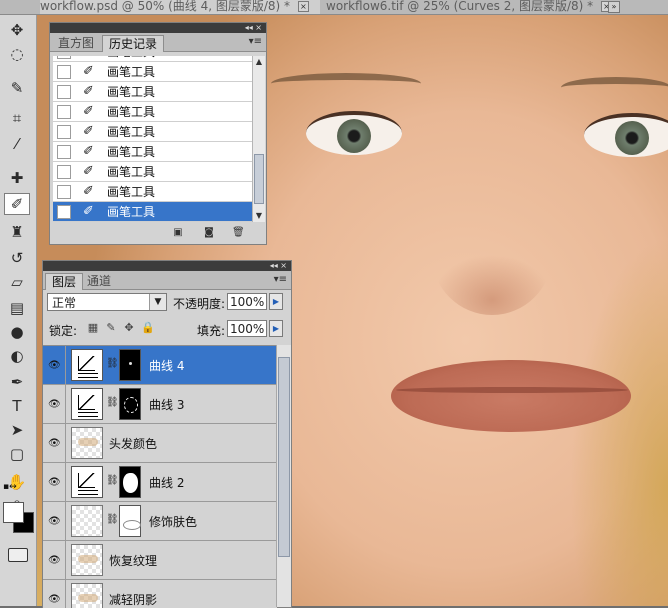 This screenshot has width=668, height=608. Describe the element at coordinates (148, 328) in the screenshot. I see `lock-all-icon: 🔒` at that location.